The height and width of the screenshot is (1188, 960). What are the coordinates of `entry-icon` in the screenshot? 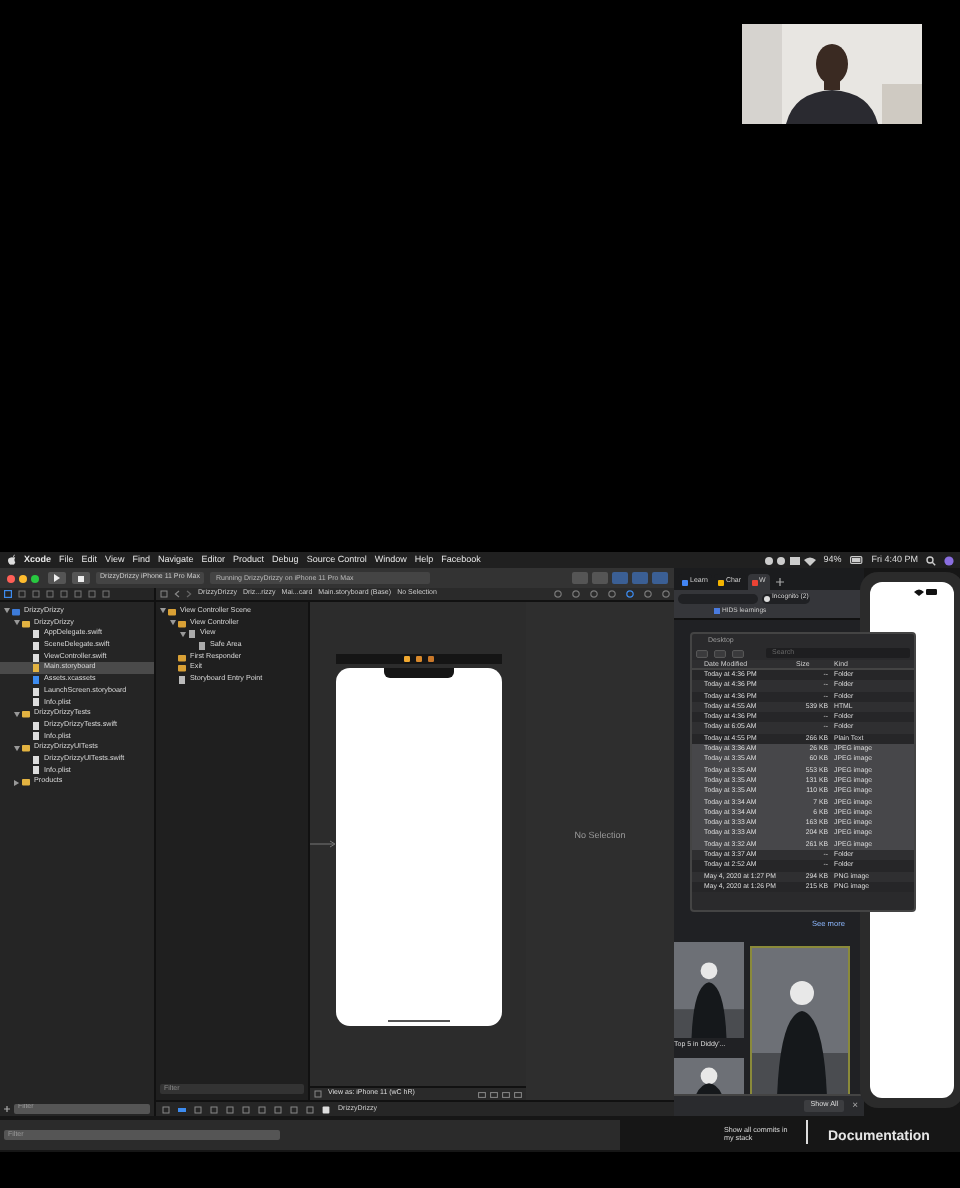 It's located at (182, 679).